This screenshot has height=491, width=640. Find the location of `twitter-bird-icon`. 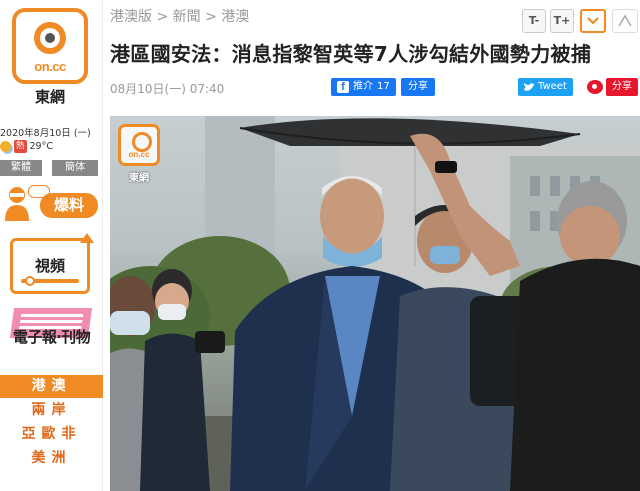

twitter-bird-icon is located at coordinates (529, 86).